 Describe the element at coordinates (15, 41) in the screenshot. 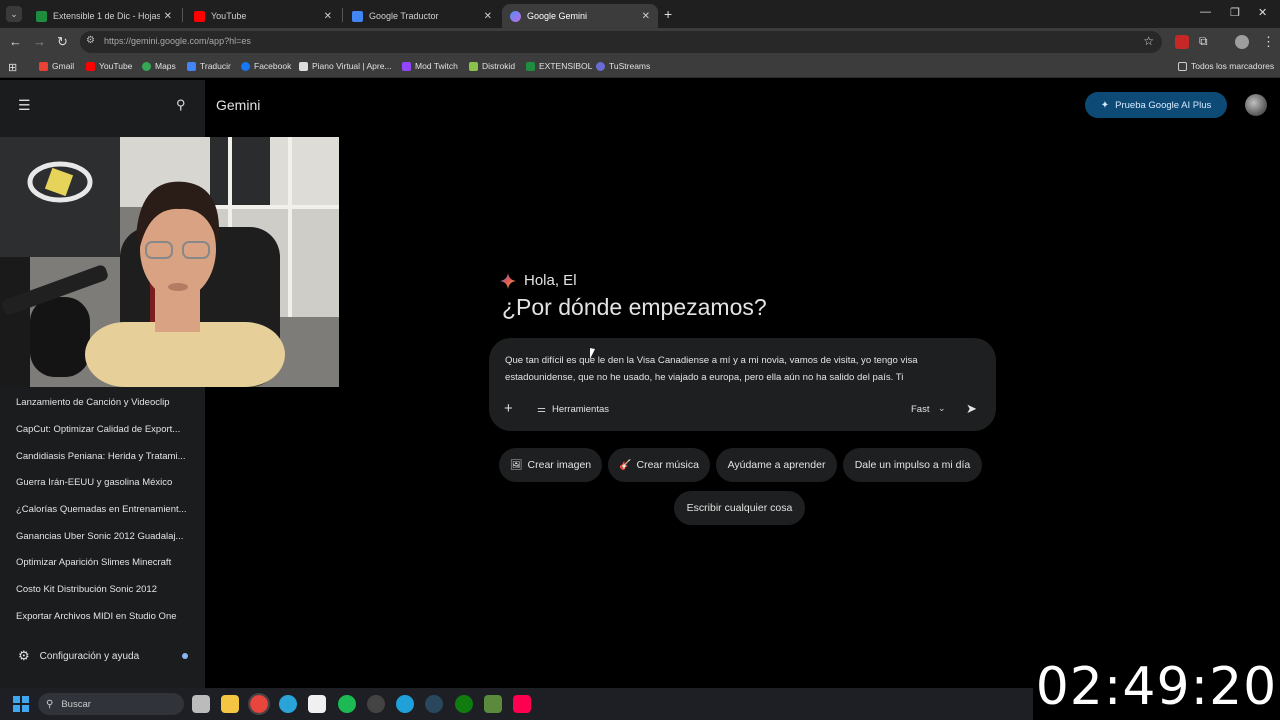

I see `back-icon: ←` at that location.